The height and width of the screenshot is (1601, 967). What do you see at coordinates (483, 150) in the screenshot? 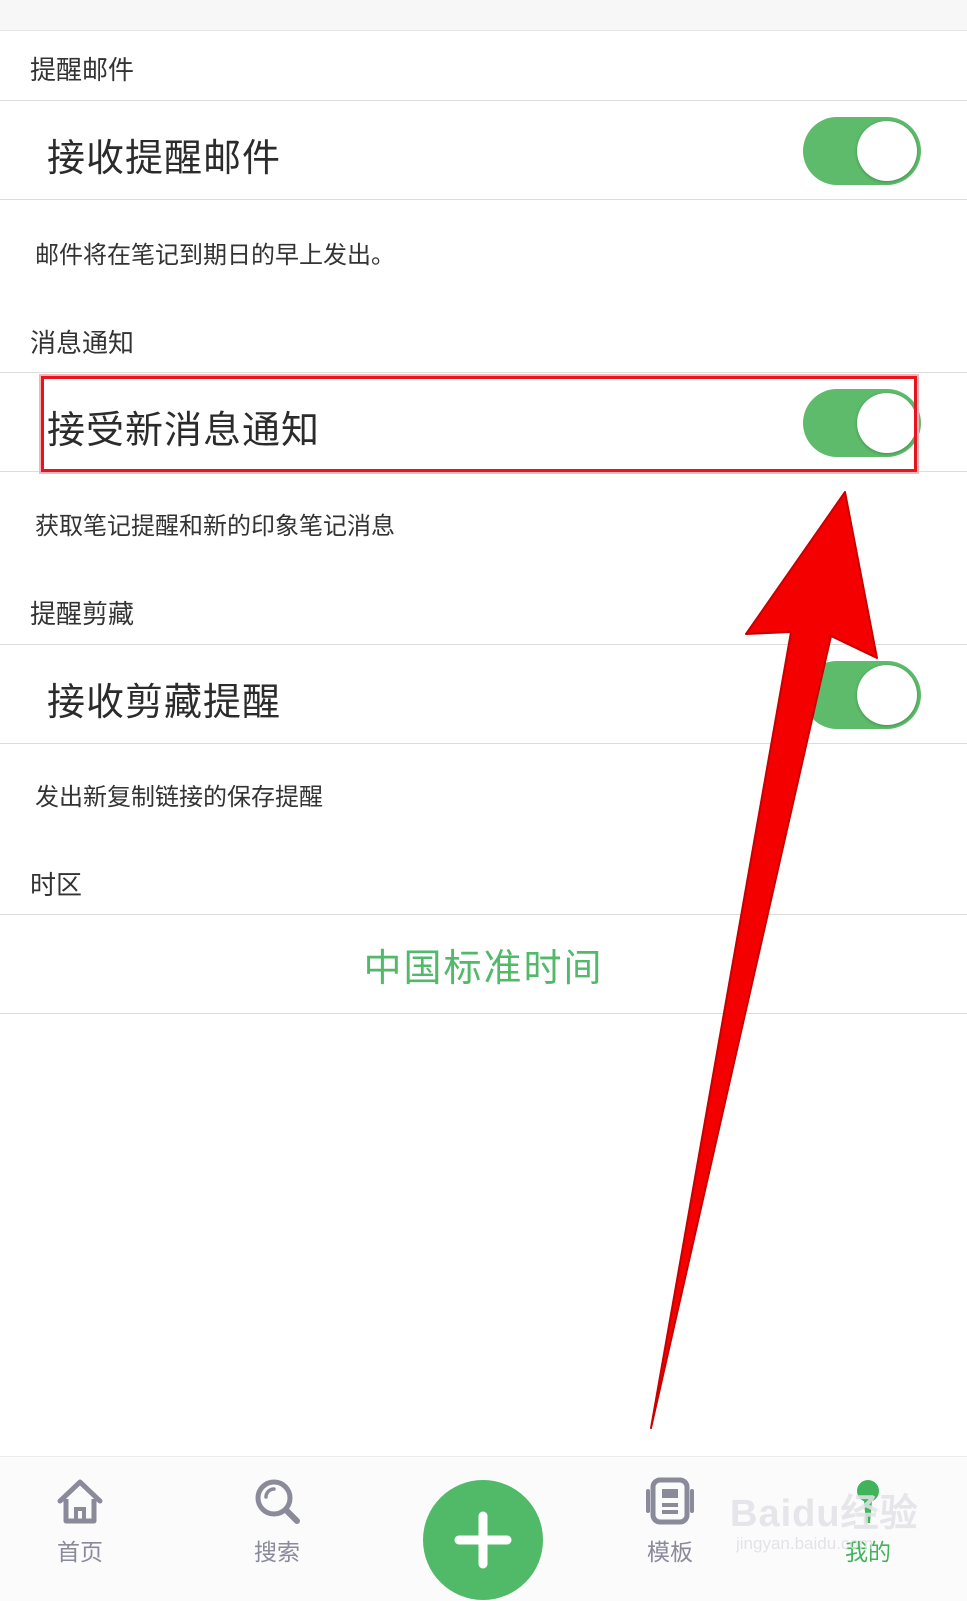
I see `row-receive-reminder-email: 接收提醒邮件` at bounding box center [483, 150].